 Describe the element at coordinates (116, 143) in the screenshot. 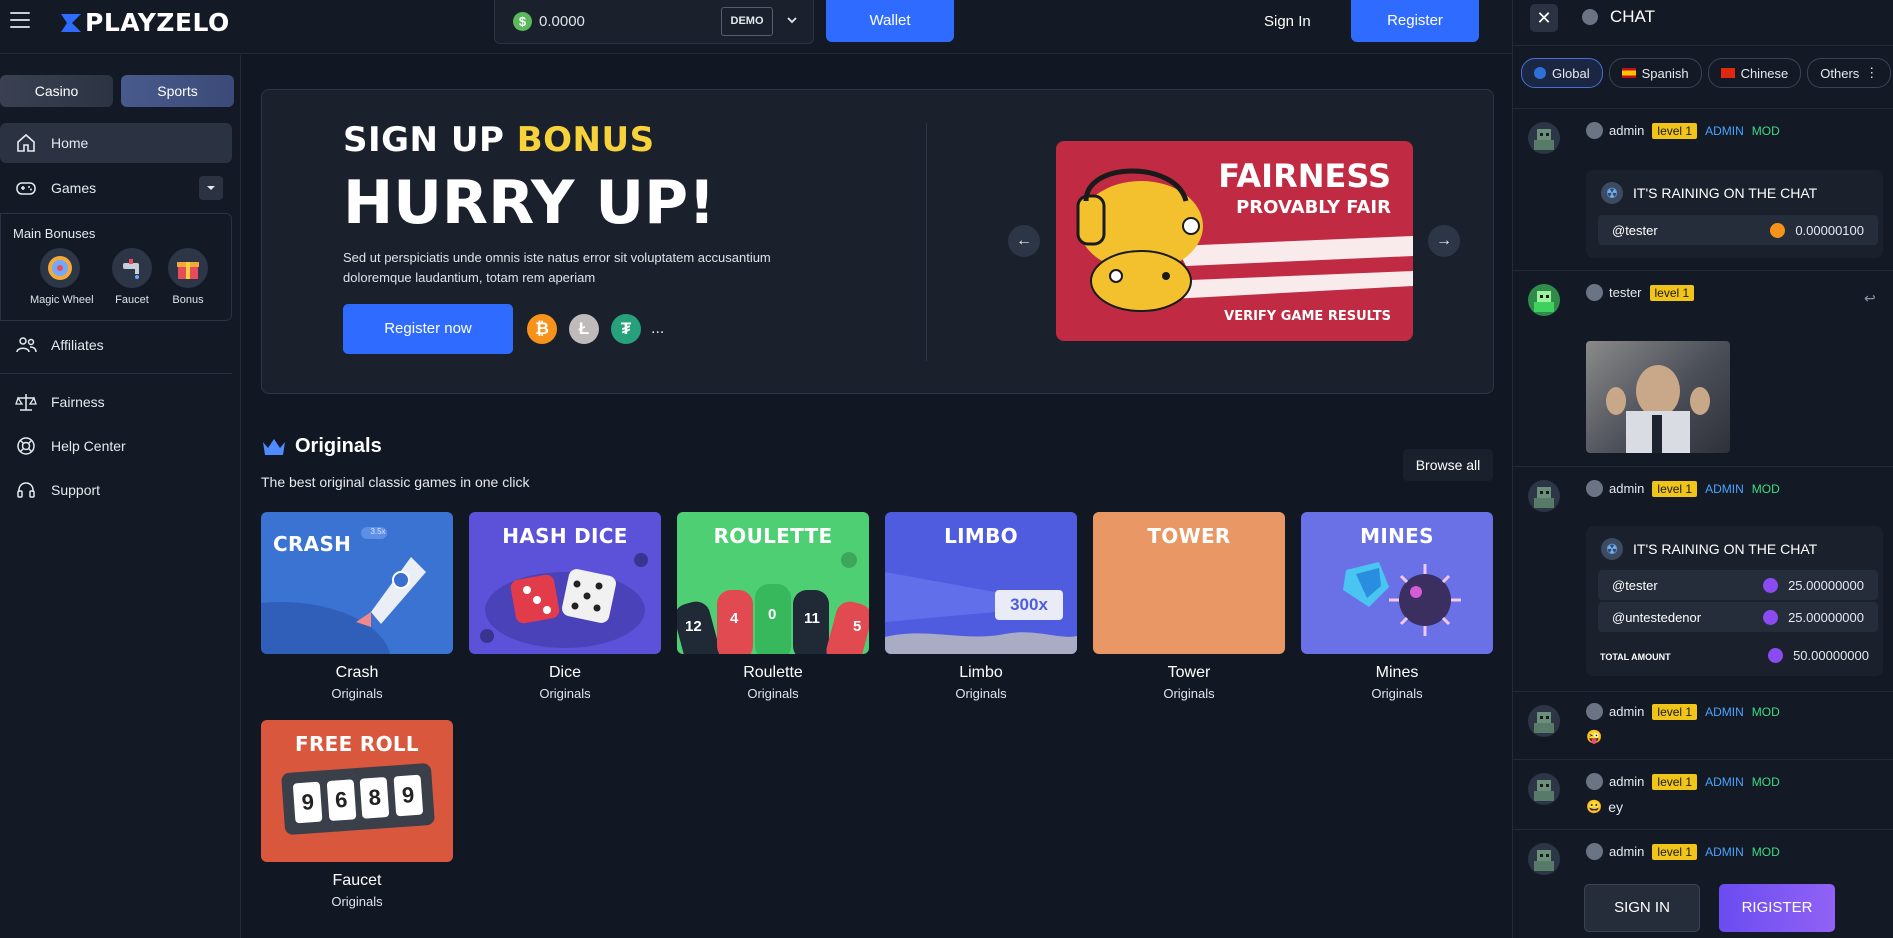

I see `sidebar-item-home: Home` at that location.